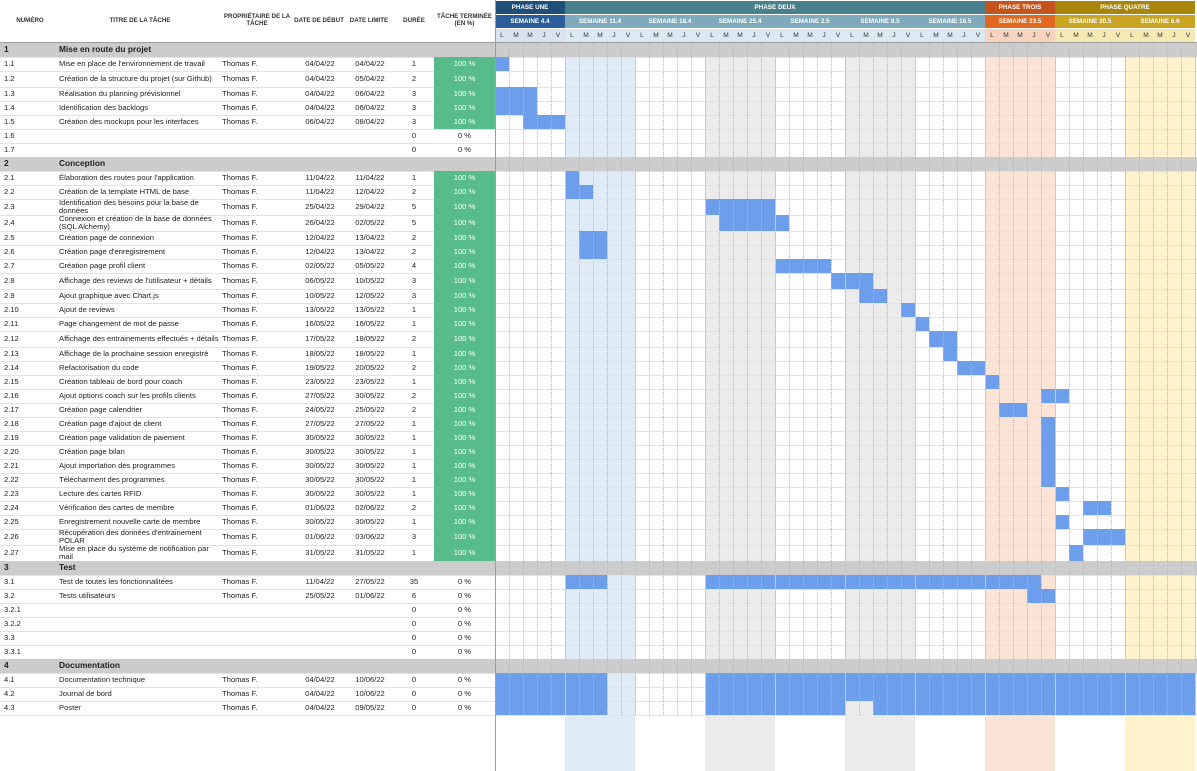 This screenshot has width=1197, height=771. What do you see at coordinates (530, 21) in the screenshot?
I see `week-header: SEMAINE 4.4` at bounding box center [530, 21].